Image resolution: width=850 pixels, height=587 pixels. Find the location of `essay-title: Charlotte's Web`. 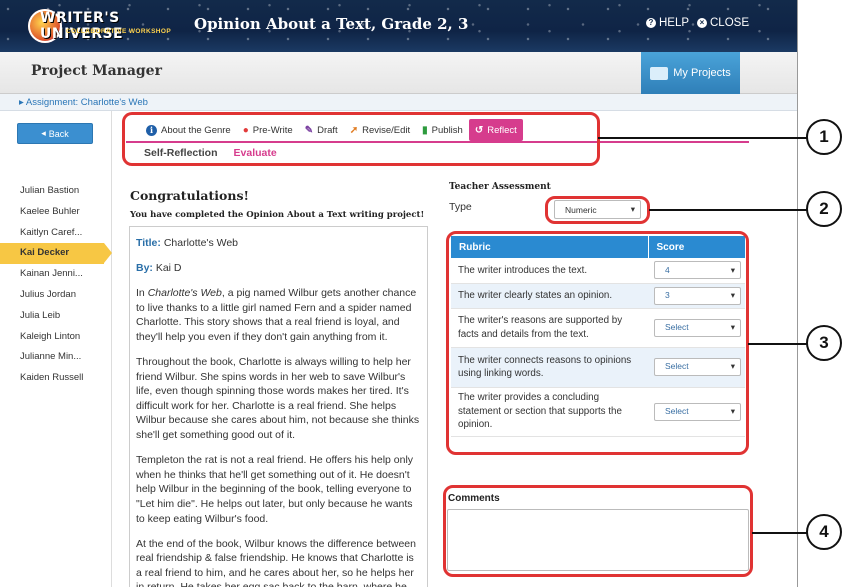

essay-title: Charlotte's Web is located at coordinates (201, 243).